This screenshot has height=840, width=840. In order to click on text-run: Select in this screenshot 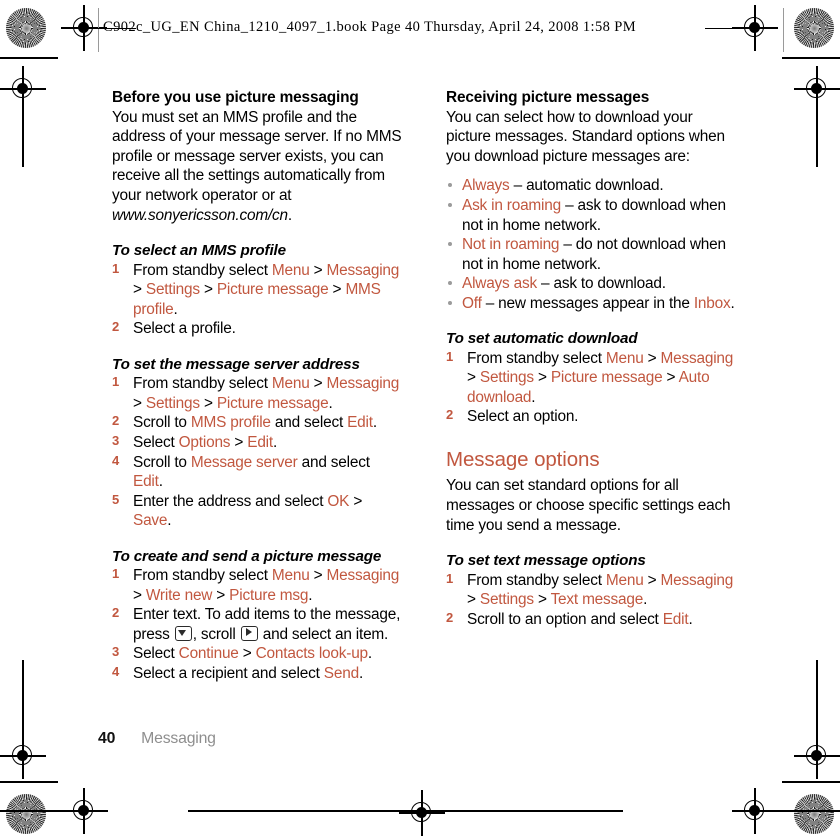, I will do `click(156, 442)`.